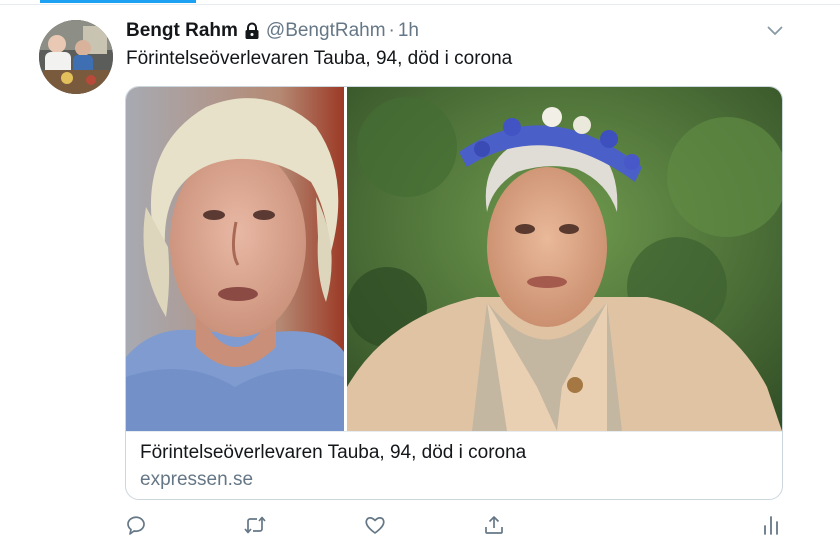 Image resolution: width=840 pixels, height=548 pixels. Describe the element at coordinates (255, 525) in the screenshot. I see `retweet-icon` at that location.